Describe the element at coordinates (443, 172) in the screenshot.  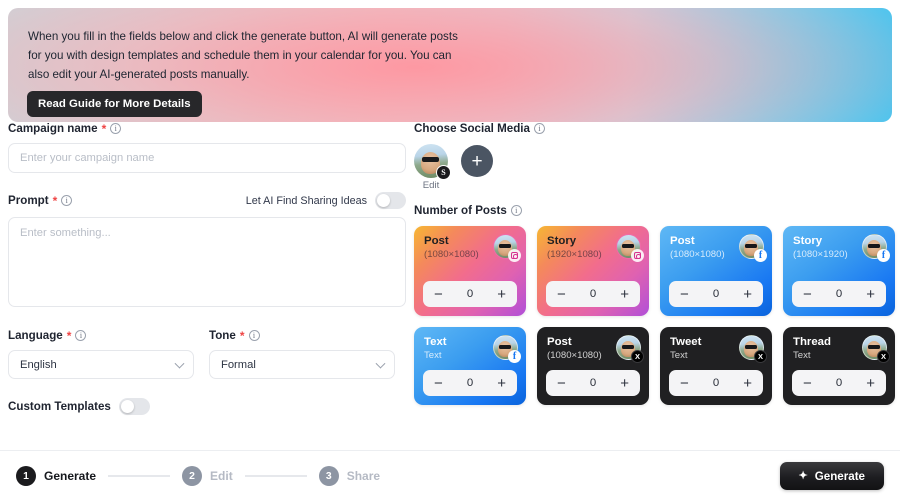
I see `network-badge-icon: S` at that location.